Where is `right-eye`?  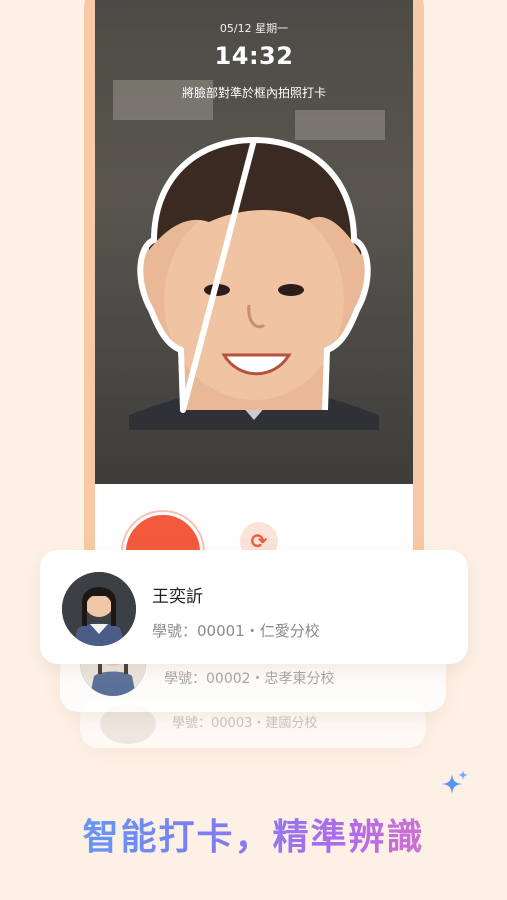
right-eye is located at coordinates (291, 290).